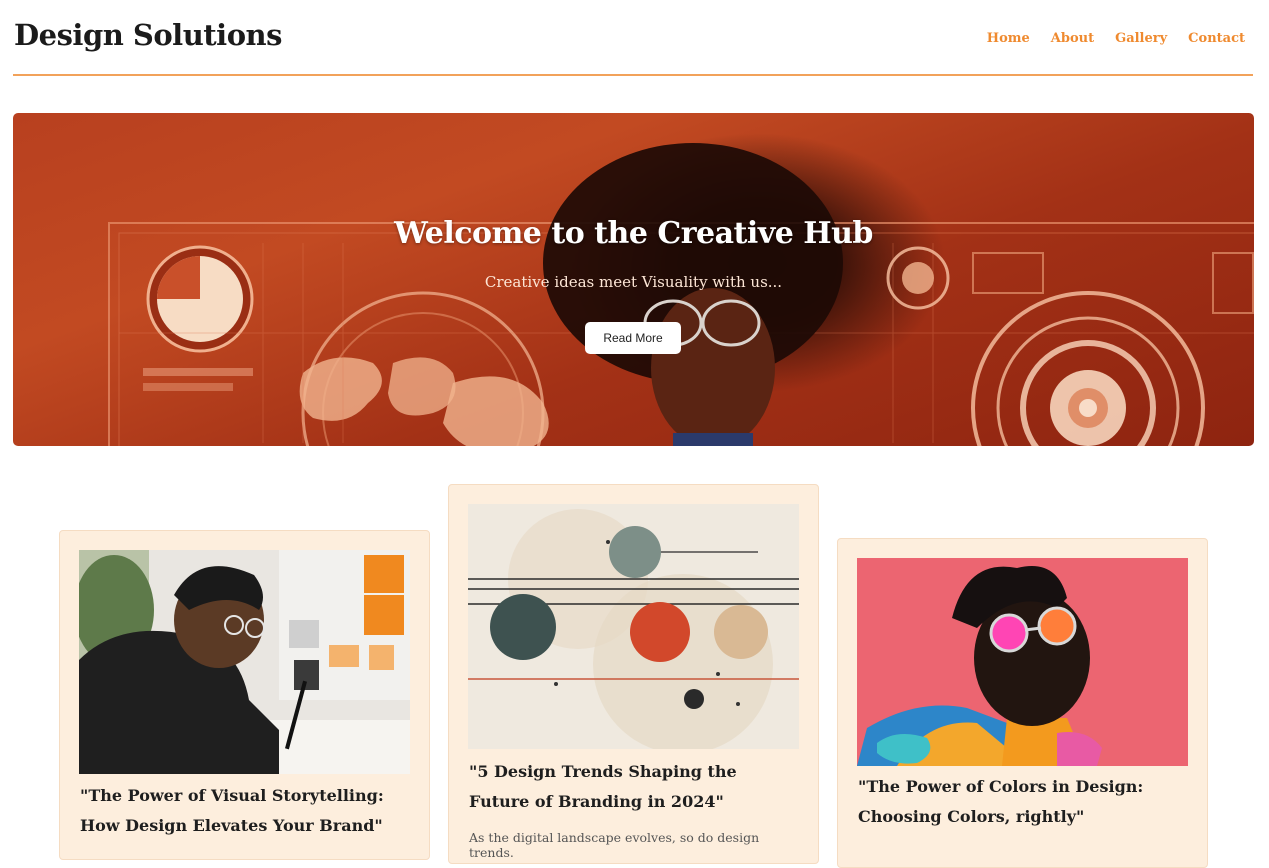  Describe the element at coordinates (633, 338) in the screenshot. I see `read-more-button: Read More` at that location.